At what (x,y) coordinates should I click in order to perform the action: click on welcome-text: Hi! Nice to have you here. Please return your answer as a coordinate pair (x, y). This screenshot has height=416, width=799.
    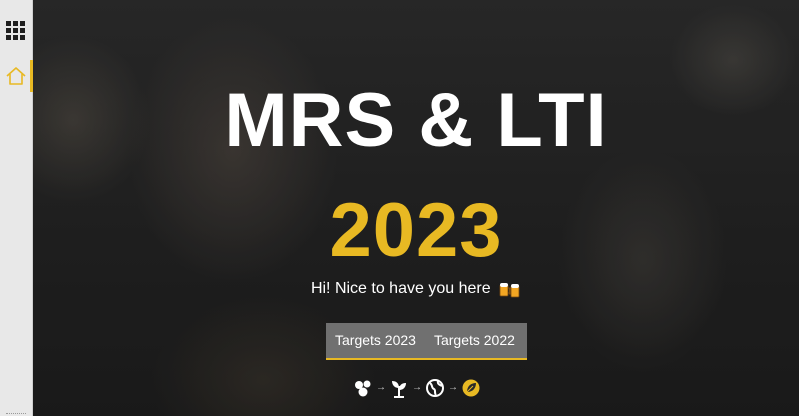
    Looking at the image, I should click on (400, 288).